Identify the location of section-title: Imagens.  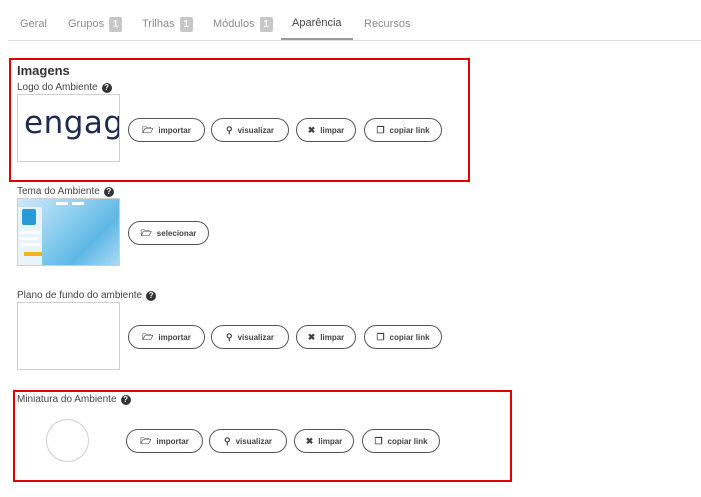
(43, 70).